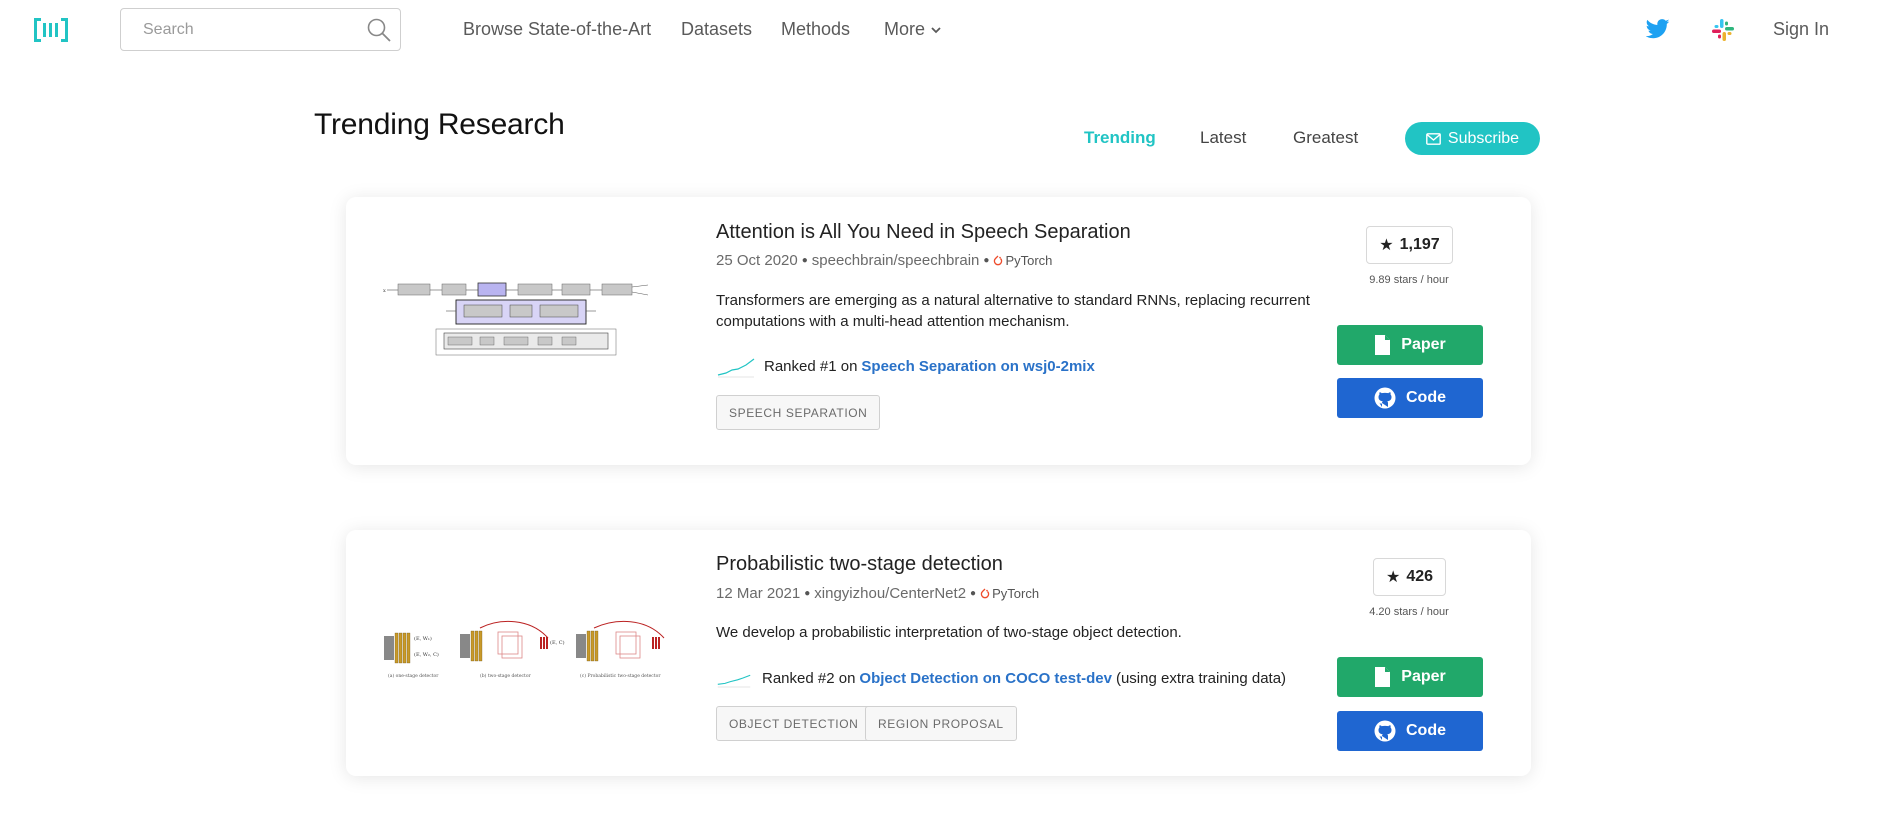 This screenshot has height=831, width=1891. What do you see at coordinates (243, 30) in the screenshot?
I see `search-input` at bounding box center [243, 30].